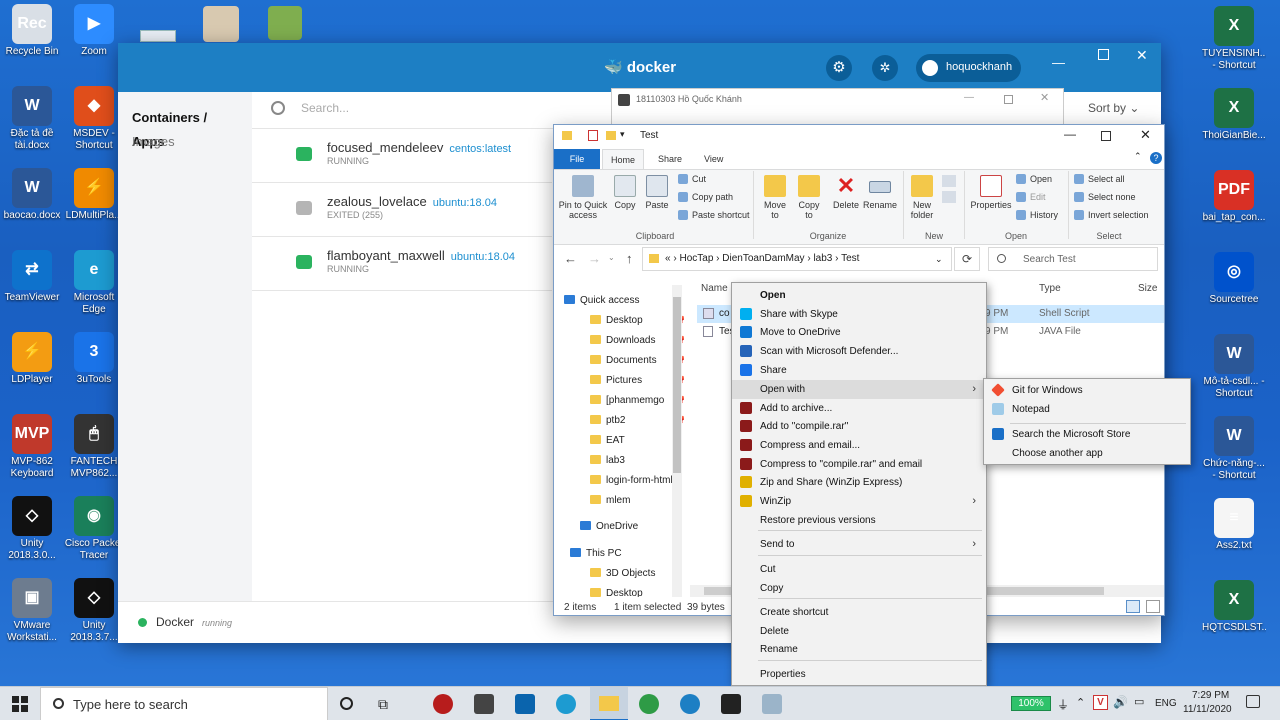  I want to click on desktop-icon: ≡ Ass2.txt, so click(1234, 525).